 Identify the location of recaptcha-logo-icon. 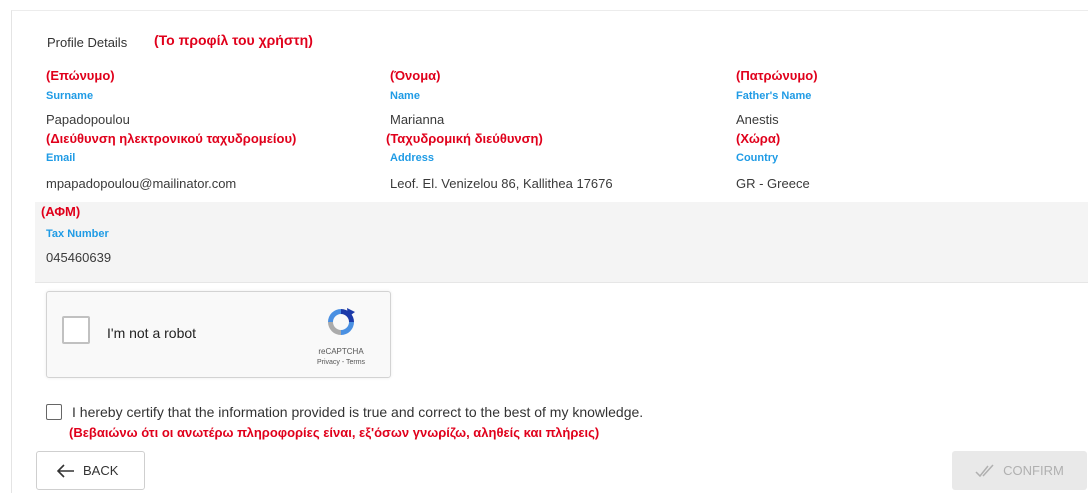
(341, 321).